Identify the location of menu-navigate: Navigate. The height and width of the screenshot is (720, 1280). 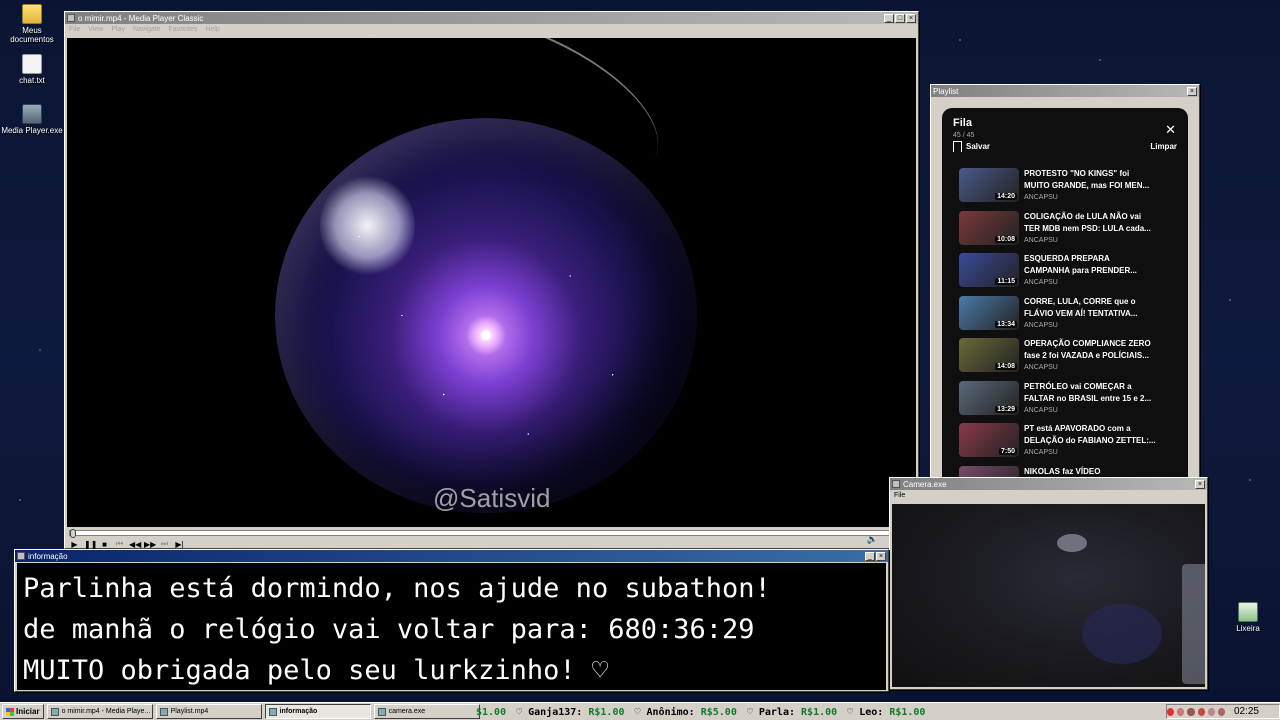
(147, 29).